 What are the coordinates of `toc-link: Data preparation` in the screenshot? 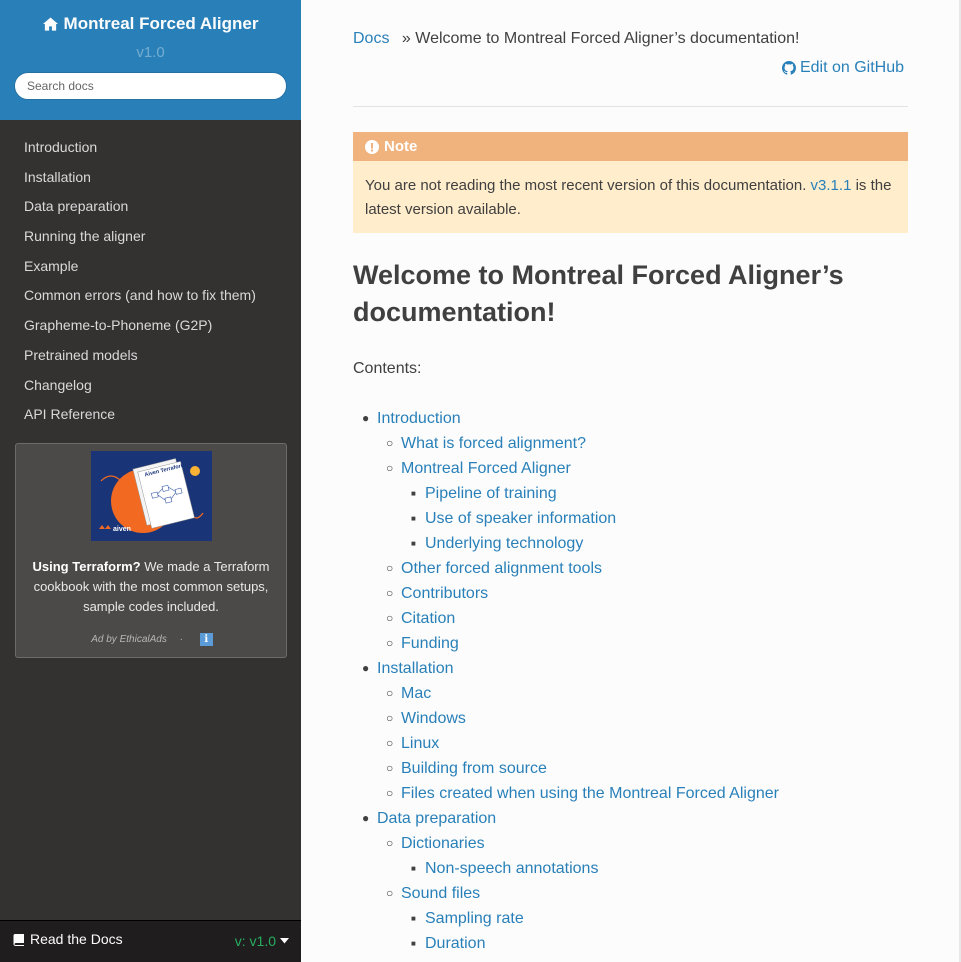 It's located at (436, 818).